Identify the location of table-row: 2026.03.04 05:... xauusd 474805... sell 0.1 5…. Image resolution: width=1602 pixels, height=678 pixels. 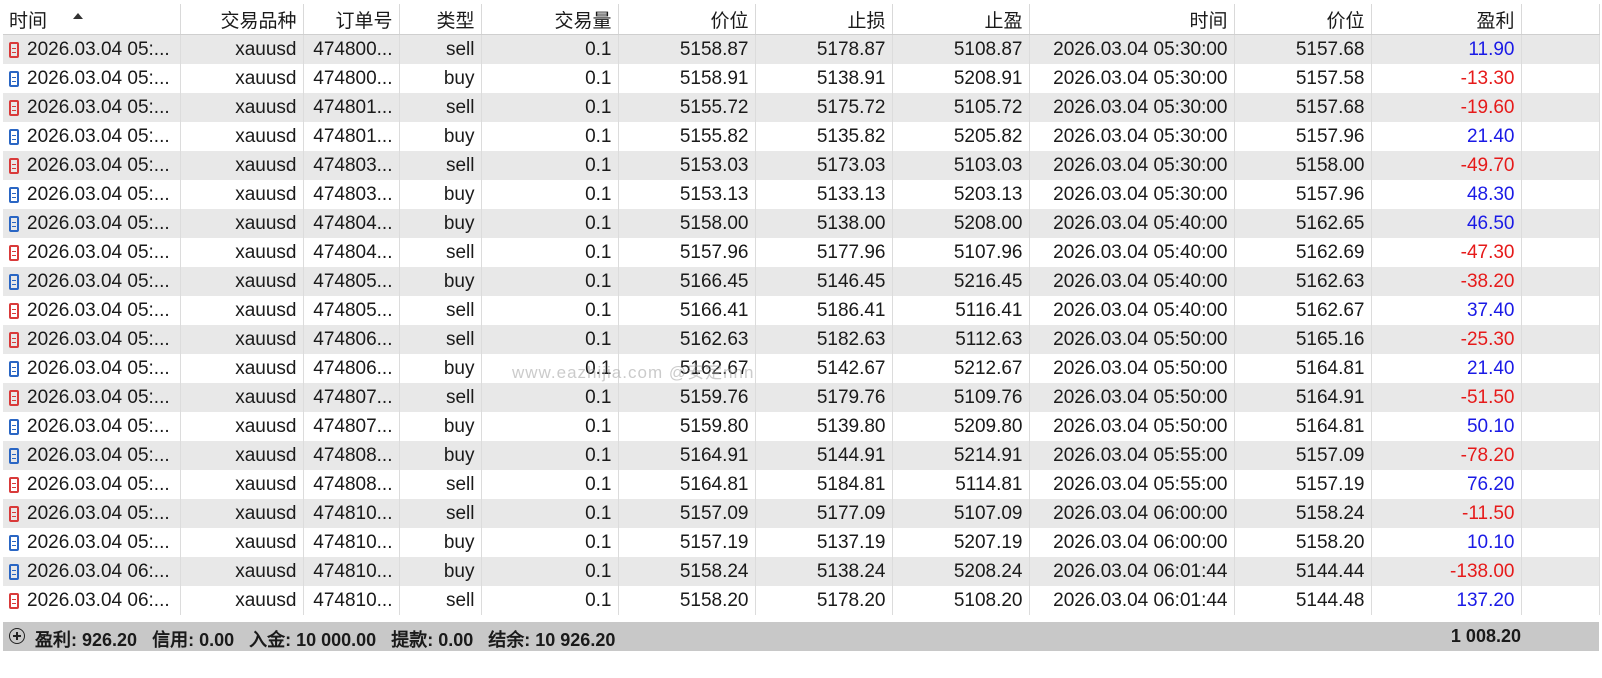
(801, 310).